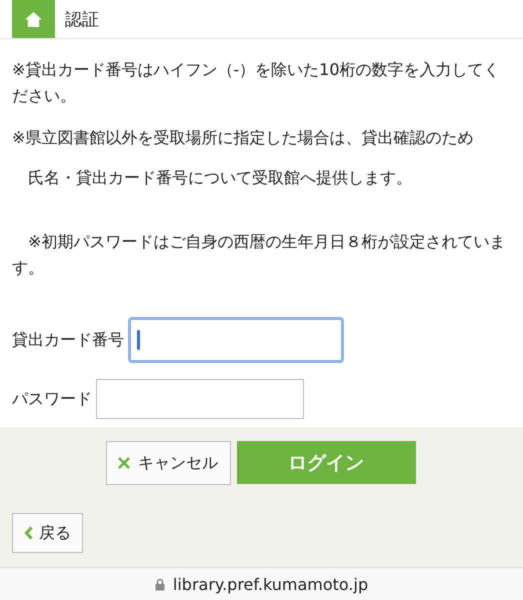  I want to click on chevron-left-icon, so click(28, 533).